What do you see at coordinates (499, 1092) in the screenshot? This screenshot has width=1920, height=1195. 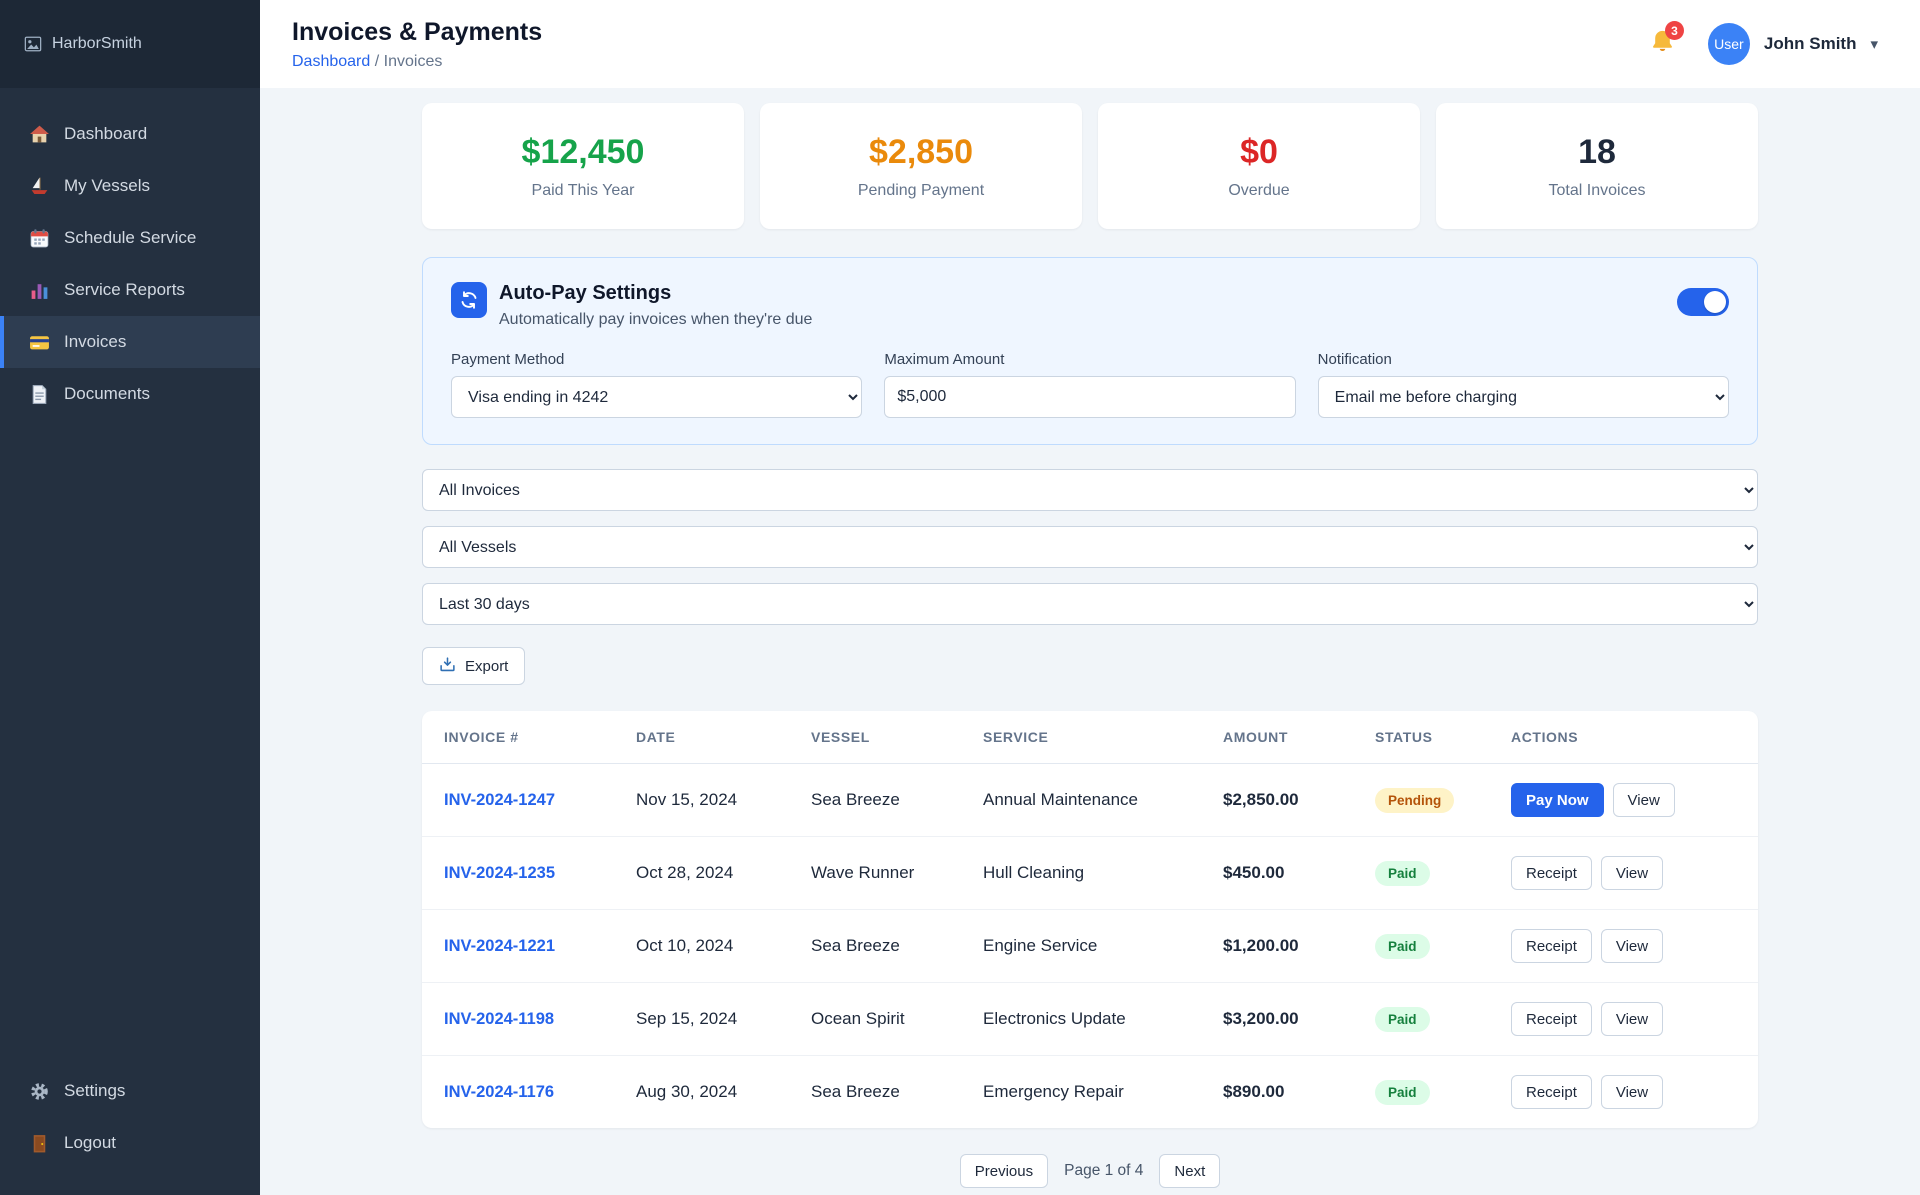 I see `invoice-link: INV-2024-1176` at bounding box center [499, 1092].